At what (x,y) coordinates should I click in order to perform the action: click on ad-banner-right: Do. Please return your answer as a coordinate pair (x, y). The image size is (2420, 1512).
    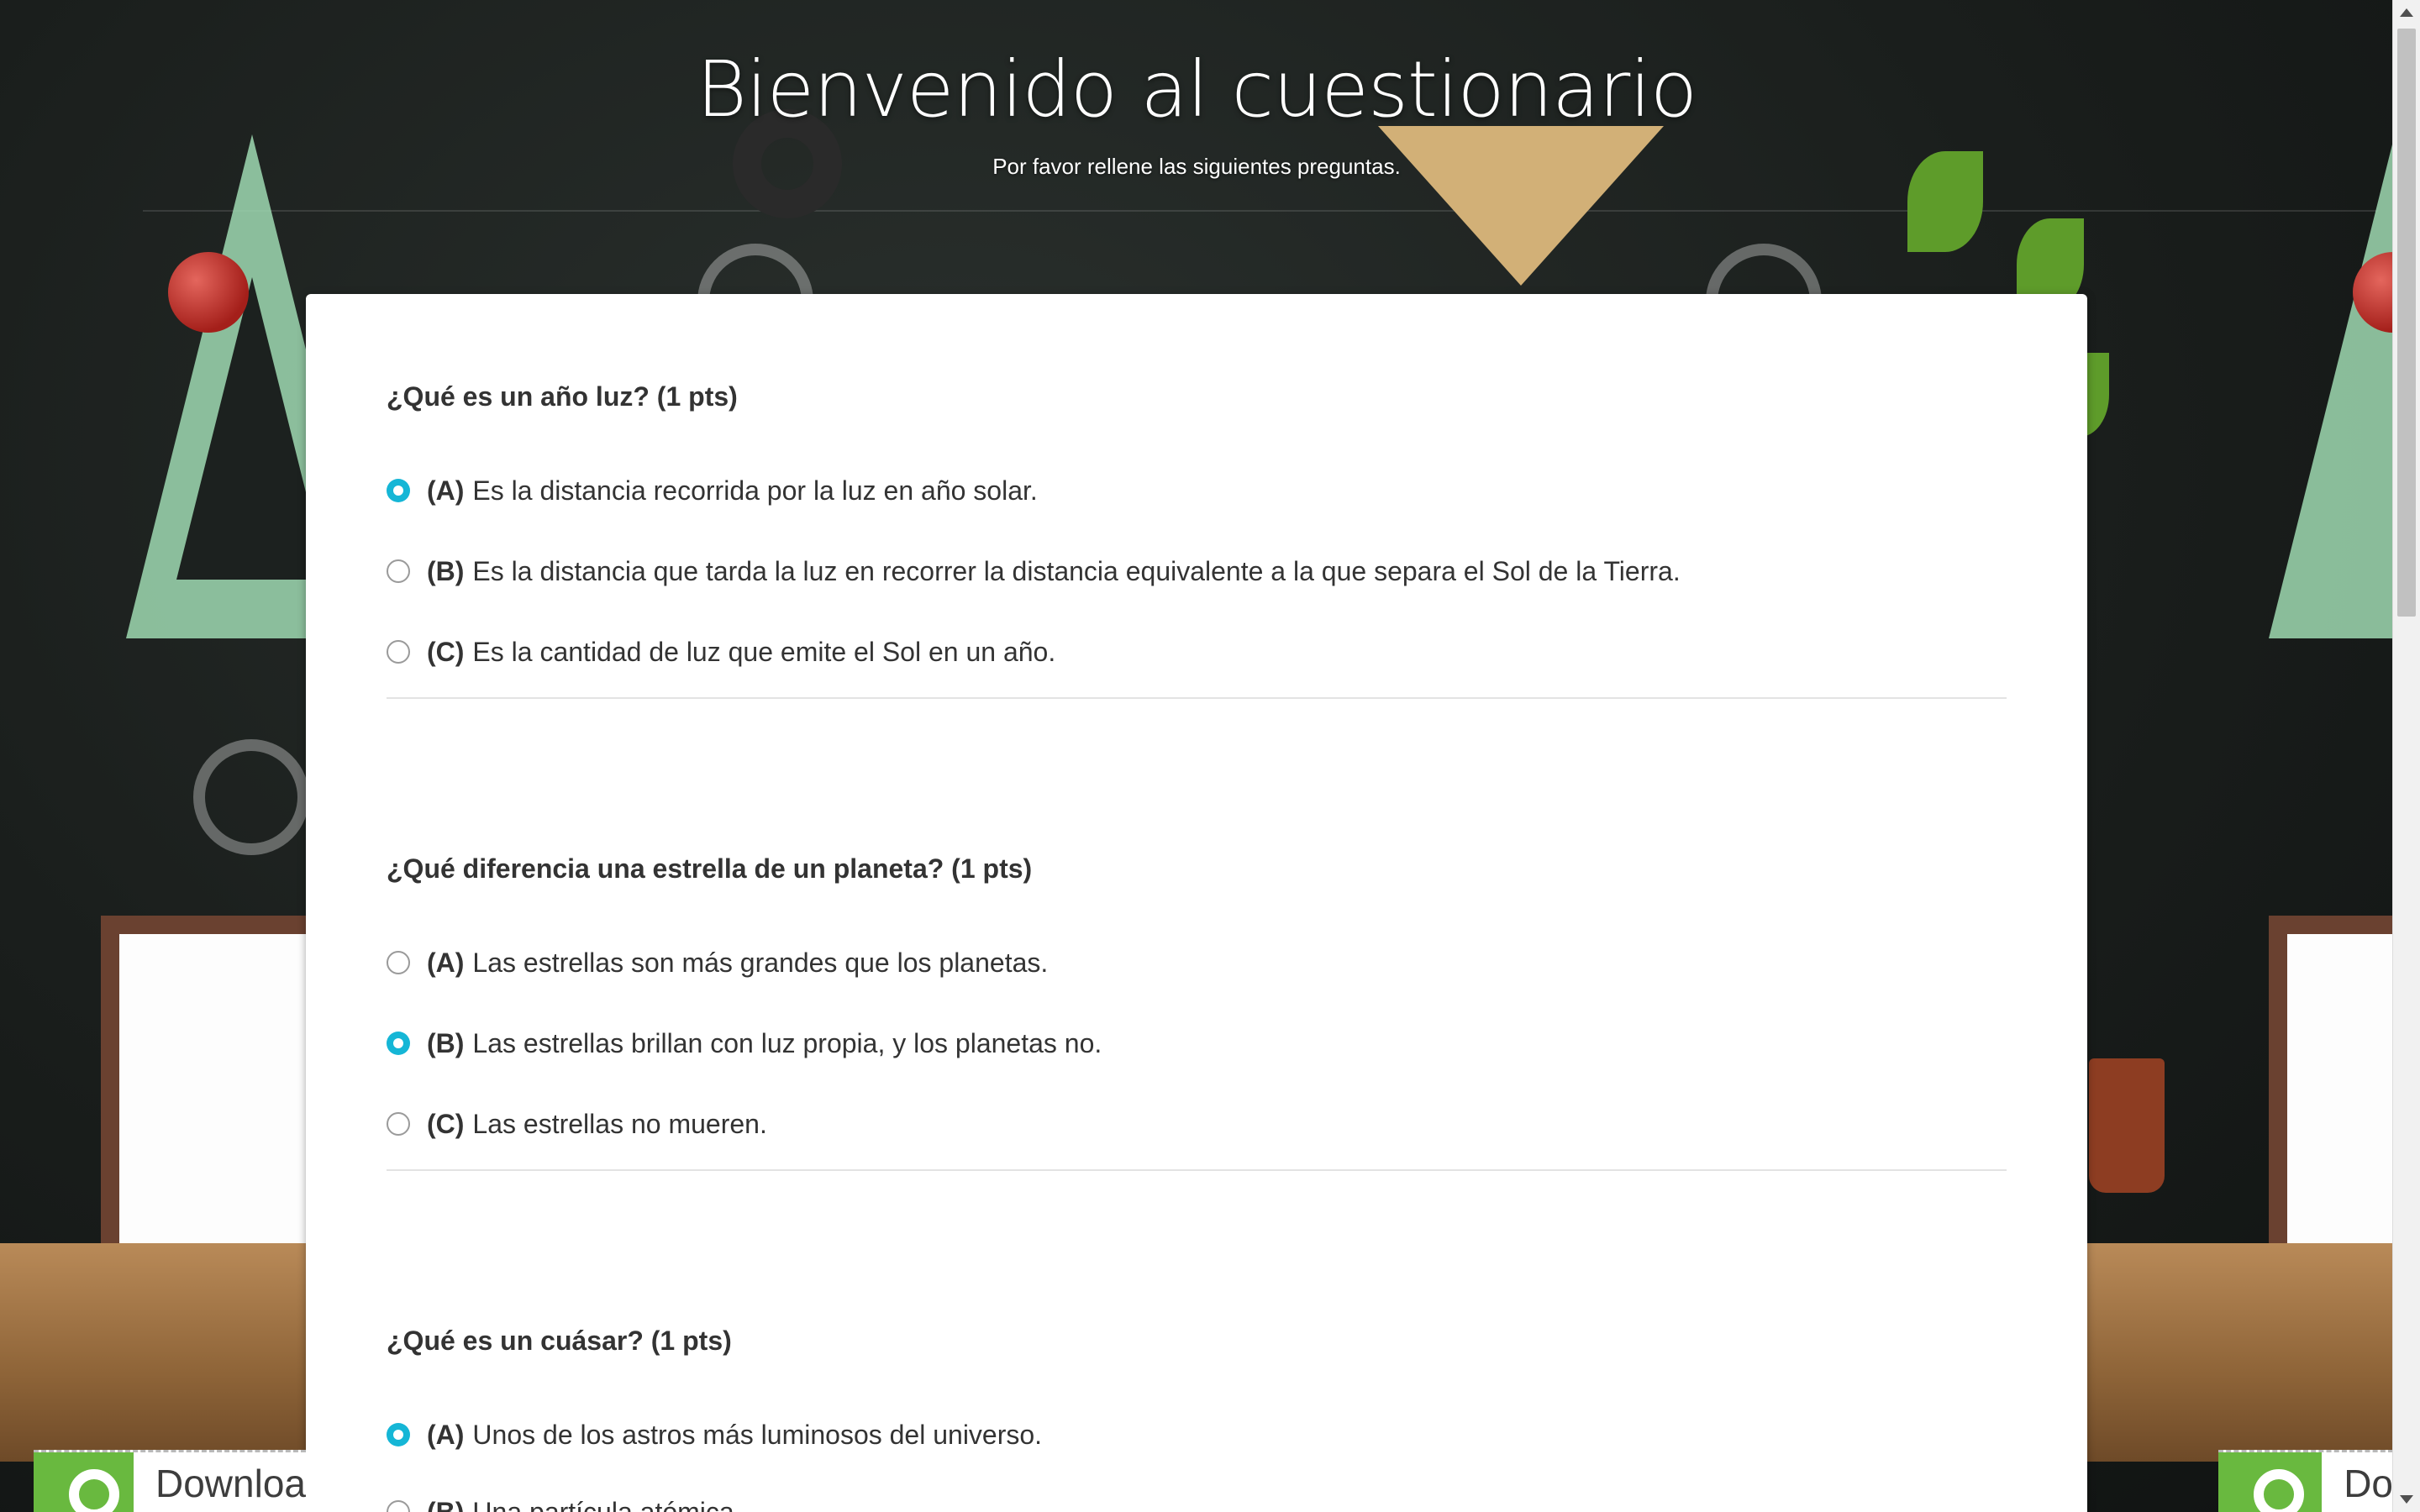
    Looking at the image, I should click on (2305, 1481).